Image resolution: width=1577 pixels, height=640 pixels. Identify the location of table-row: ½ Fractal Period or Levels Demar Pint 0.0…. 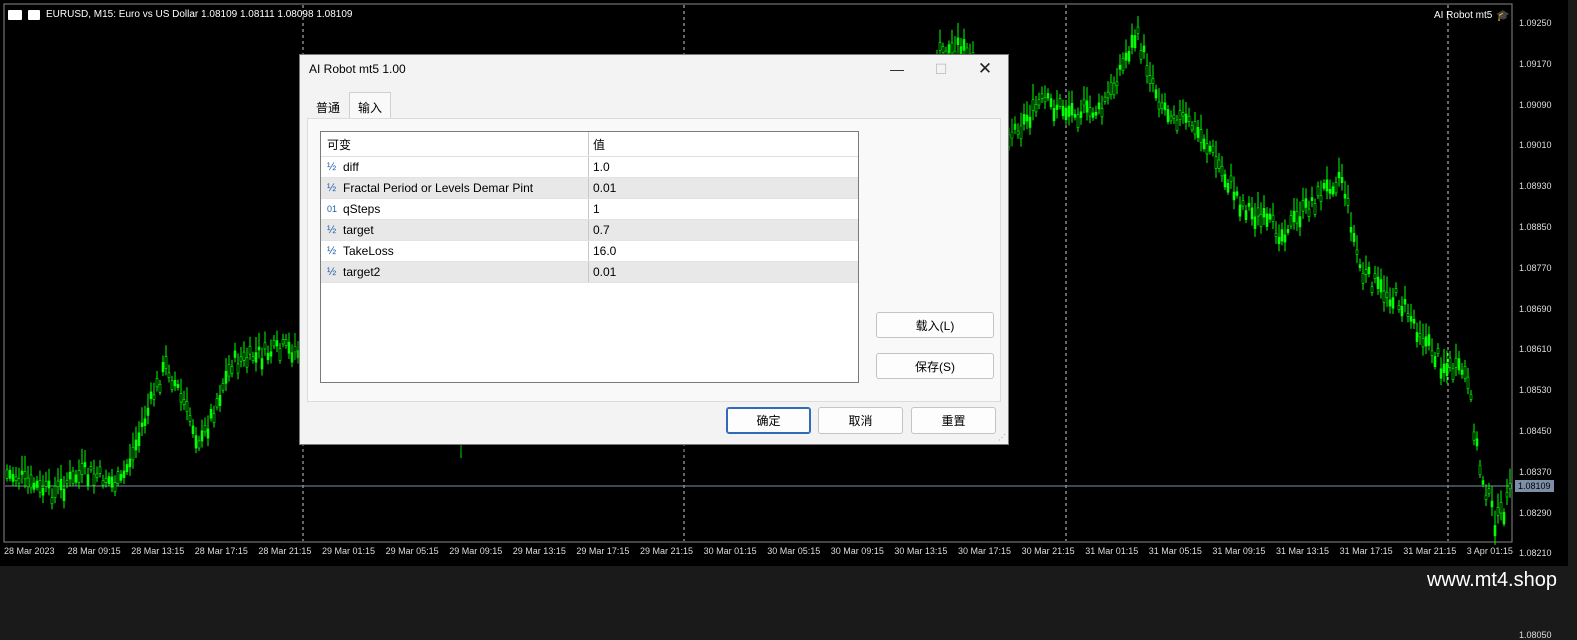
(589, 188).